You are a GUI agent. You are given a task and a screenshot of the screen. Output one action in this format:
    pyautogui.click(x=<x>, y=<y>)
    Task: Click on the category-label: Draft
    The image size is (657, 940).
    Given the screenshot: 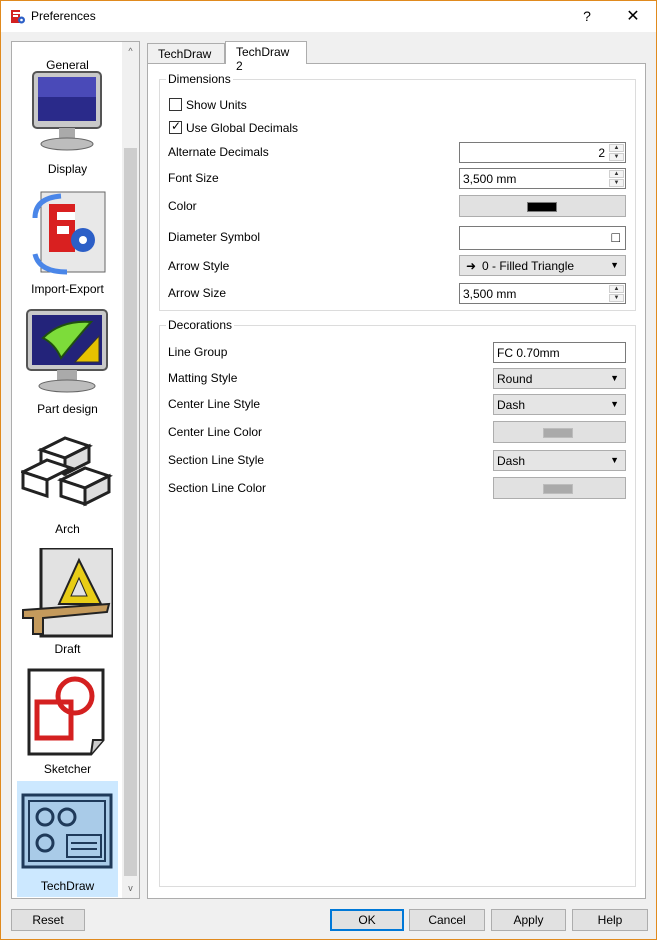 What is the action you would take?
    pyautogui.click(x=67, y=649)
    